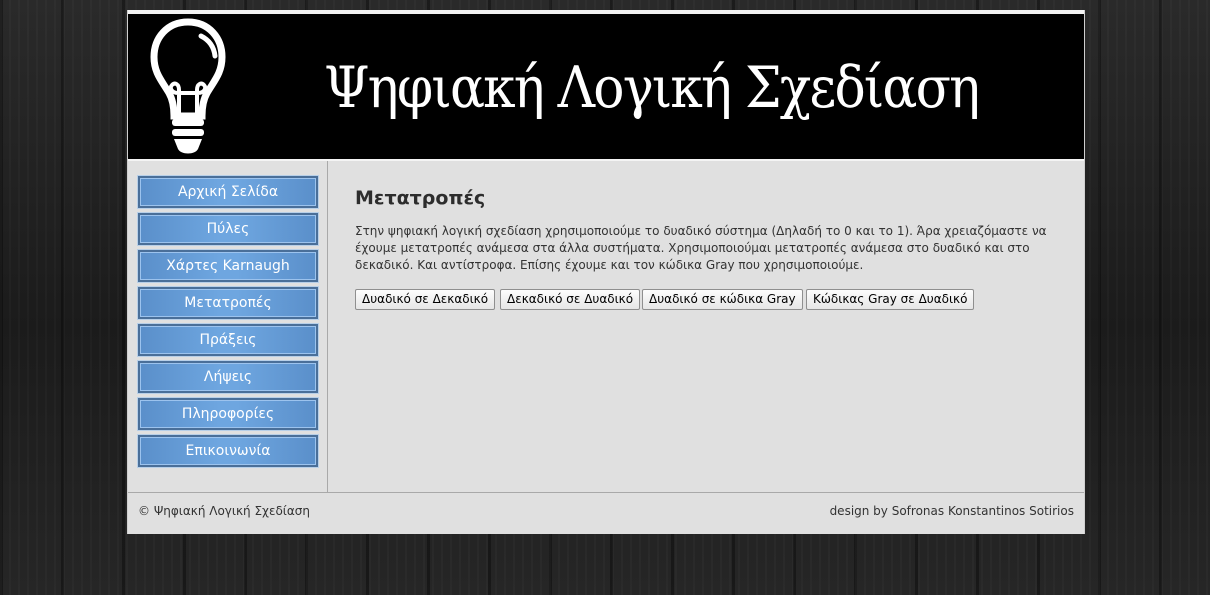  What do you see at coordinates (722, 299) in the screenshot?
I see `binary-to-gray-button: Δυαδικό σε κώδικα Gray` at bounding box center [722, 299].